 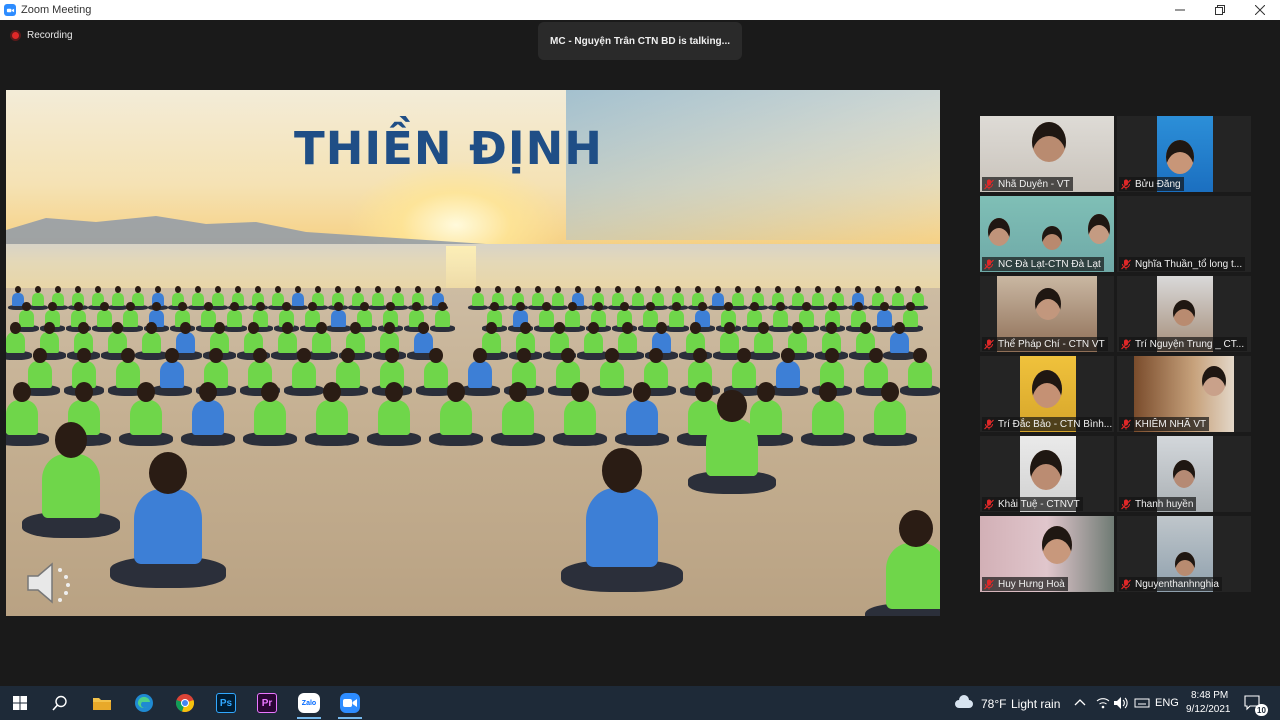 What do you see at coordinates (1047, 314) in the screenshot?
I see `participant-tile: Thể Pháp Chí - CTN VT` at bounding box center [1047, 314].